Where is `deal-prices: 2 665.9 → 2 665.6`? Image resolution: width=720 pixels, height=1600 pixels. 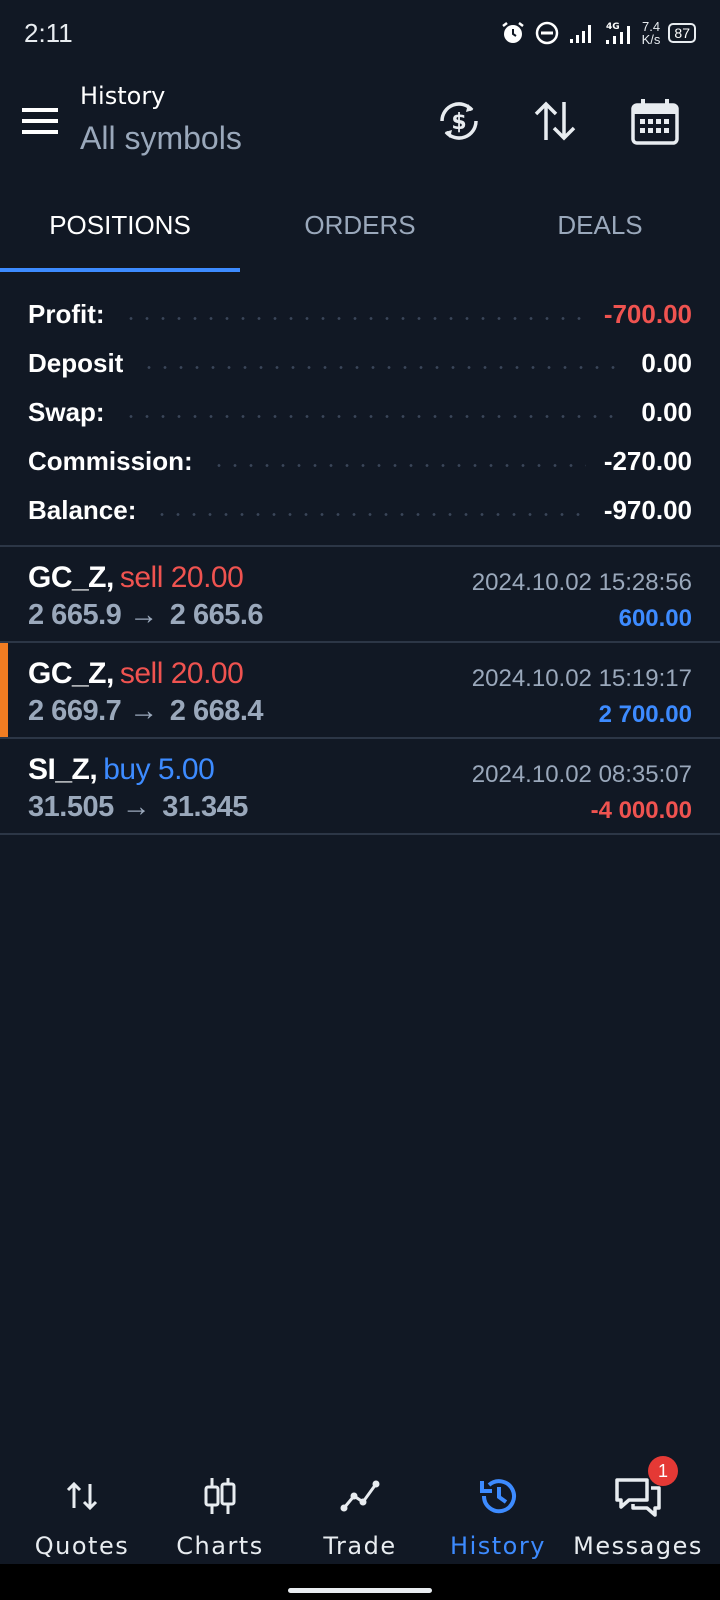 deal-prices: 2 665.9 → 2 665.6 is located at coordinates (146, 615).